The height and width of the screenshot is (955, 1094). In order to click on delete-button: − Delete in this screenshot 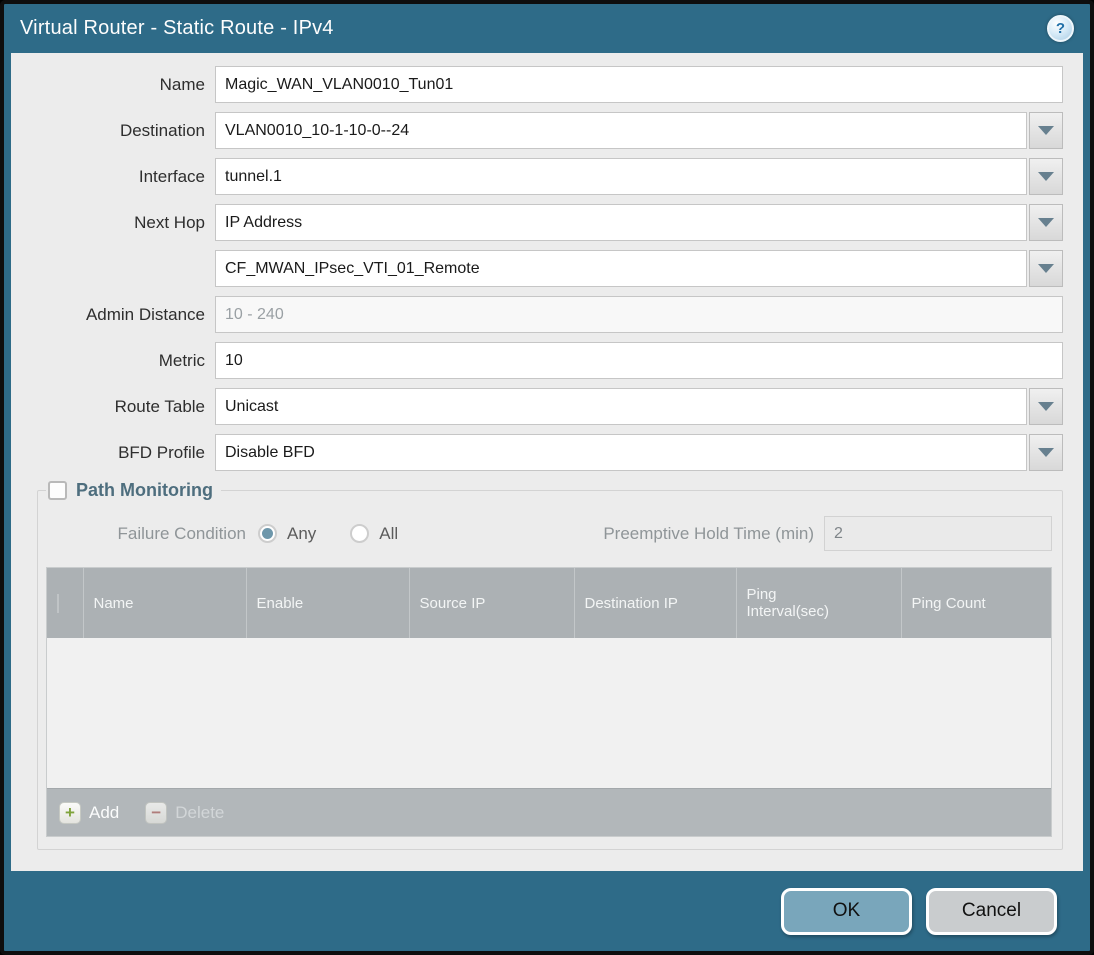, I will do `click(185, 812)`.